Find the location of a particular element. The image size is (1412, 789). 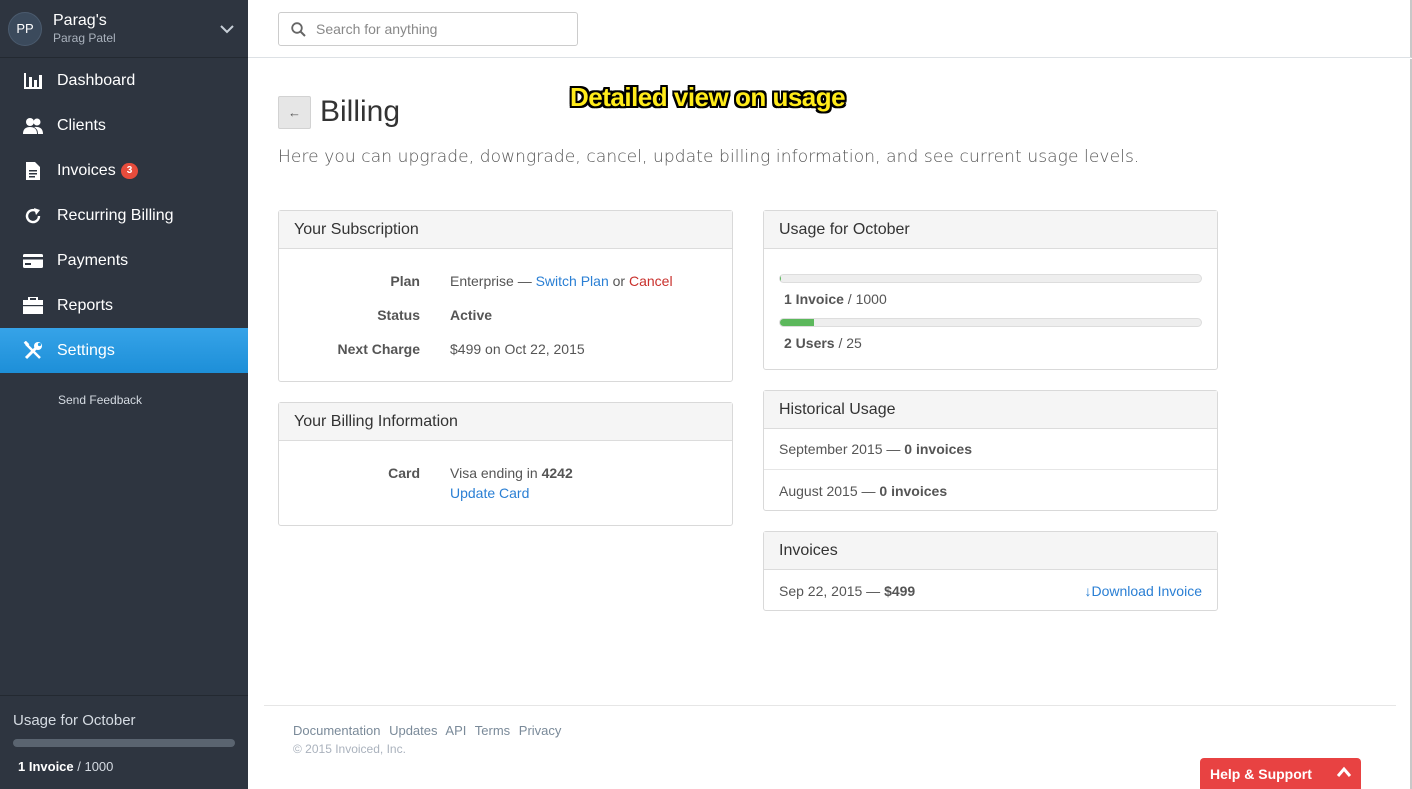

credit-card-icon is located at coordinates (33, 261).